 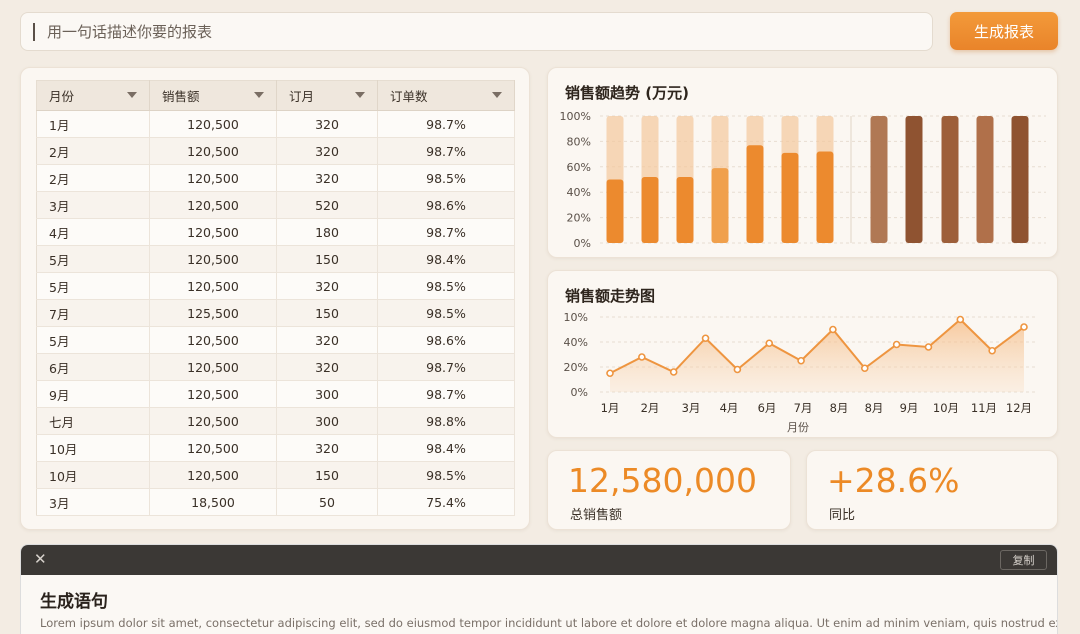 I want to click on table-row: 4月 120,500 180 98.7%, so click(x=275, y=232).